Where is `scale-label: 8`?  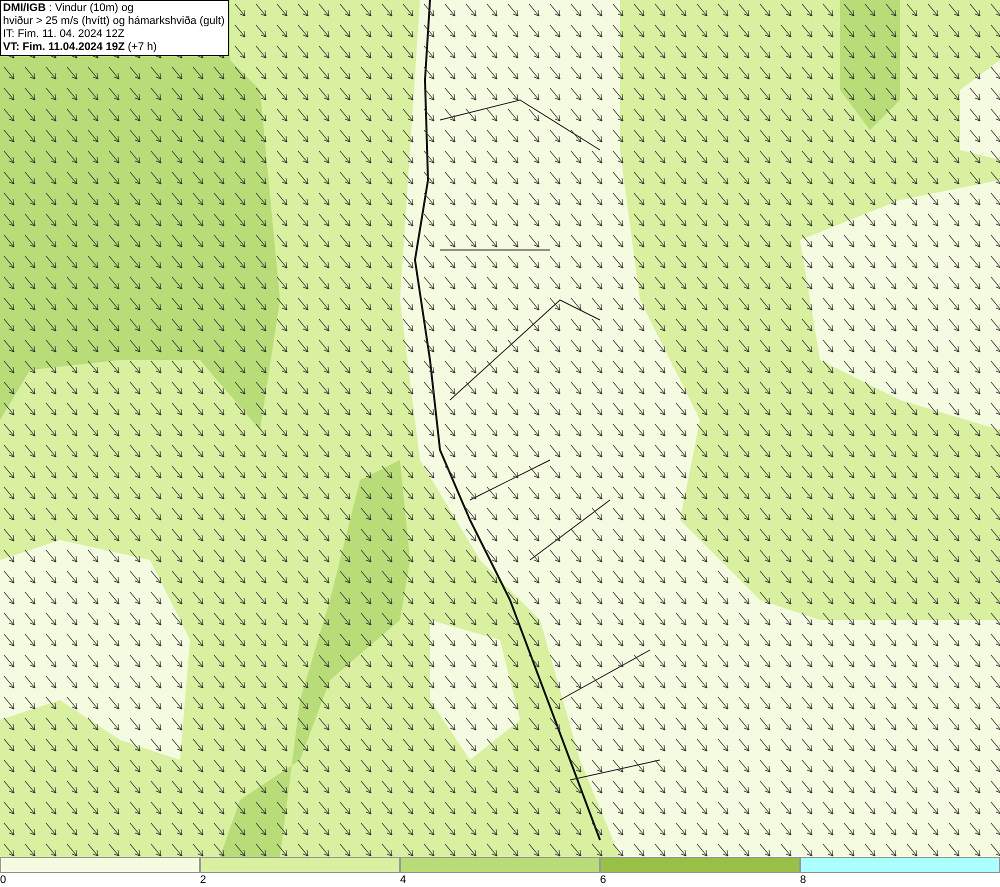
scale-label: 8 is located at coordinates (803, 880).